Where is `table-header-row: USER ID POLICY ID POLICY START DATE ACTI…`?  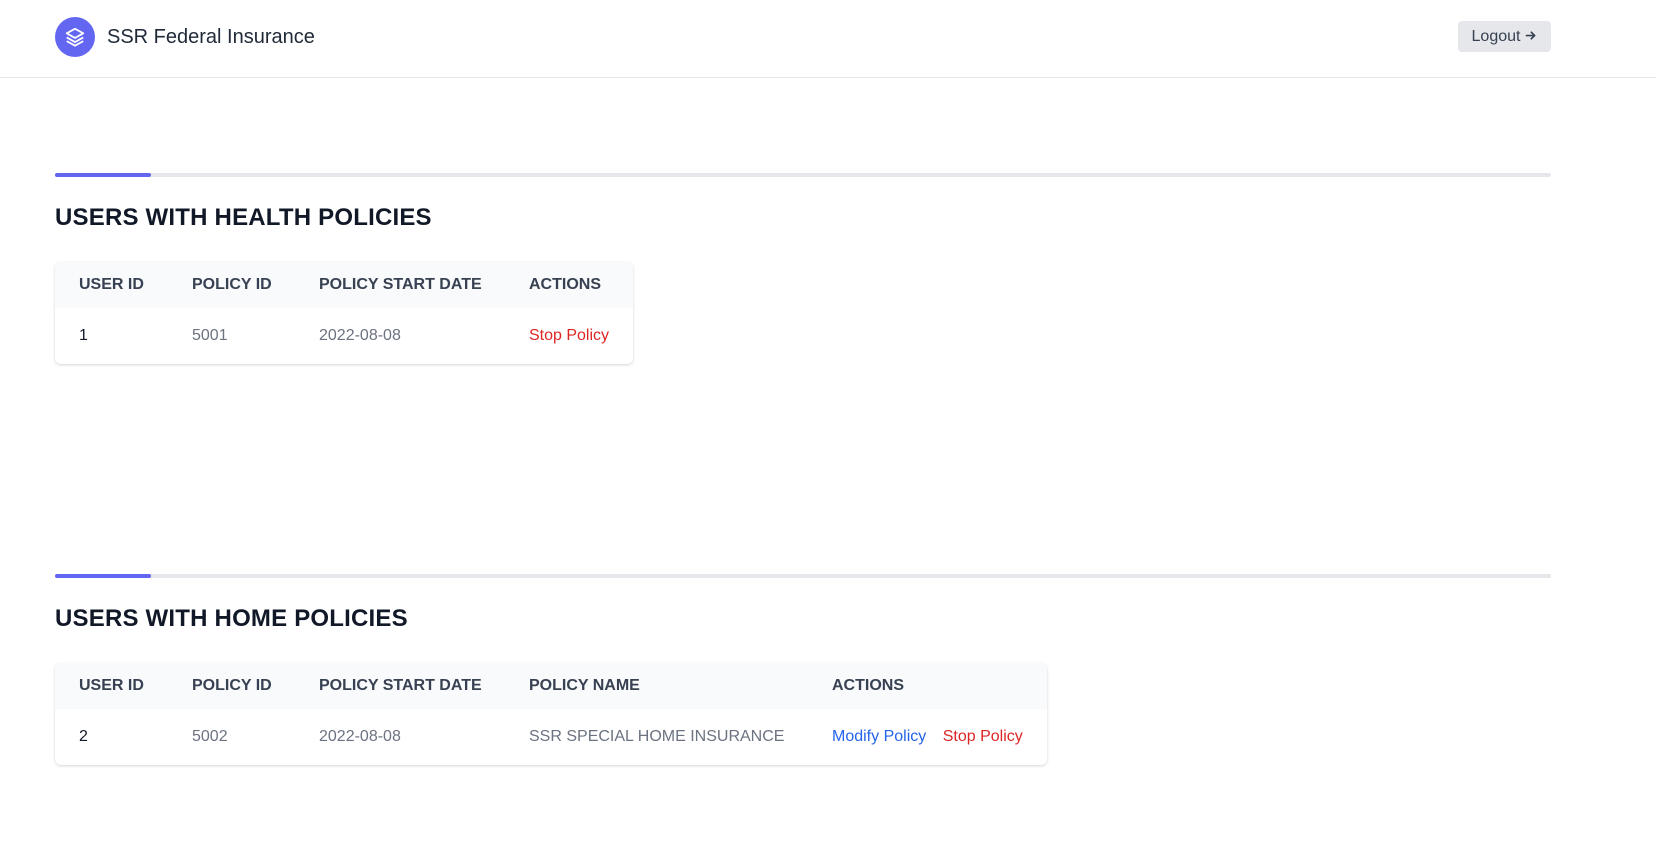
table-header-row: USER ID POLICY ID POLICY START DATE ACTI… is located at coordinates (344, 285).